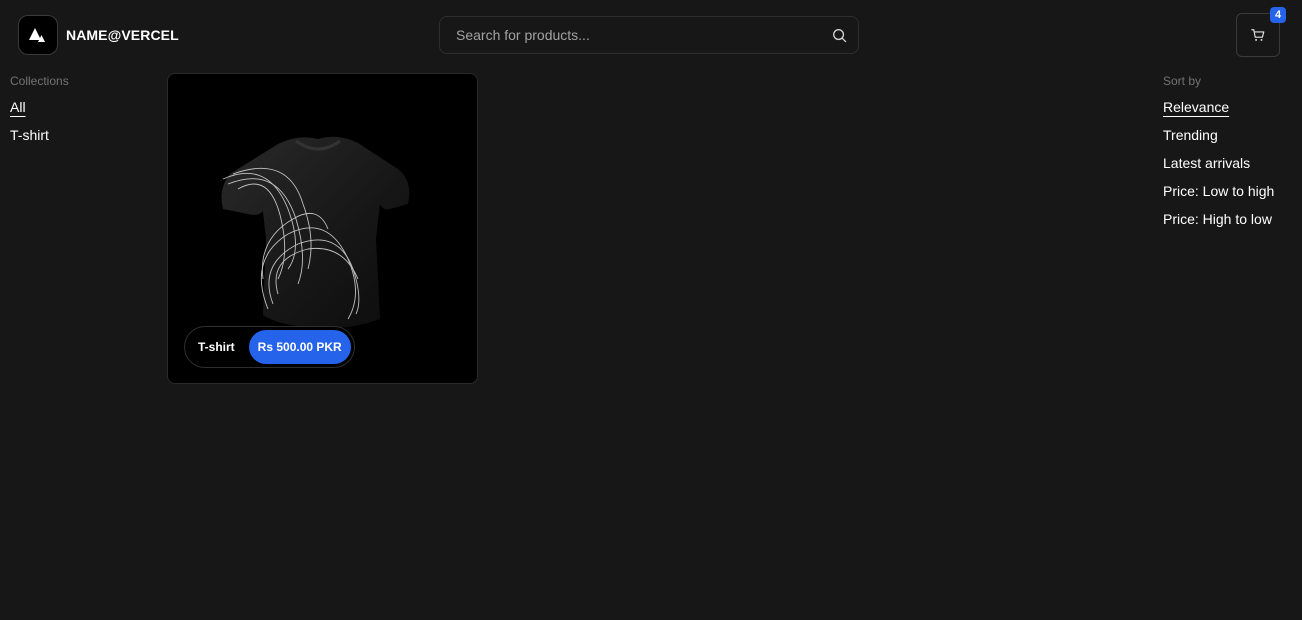 The height and width of the screenshot is (620, 1302). Describe the element at coordinates (1218, 107) in the screenshot. I see `sort-item-relevance: Relevance` at that location.